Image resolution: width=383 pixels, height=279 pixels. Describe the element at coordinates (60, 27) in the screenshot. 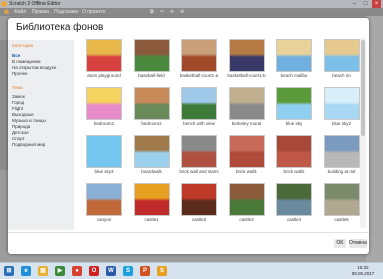

I see `dialog-title: Библиотека фонов` at that location.